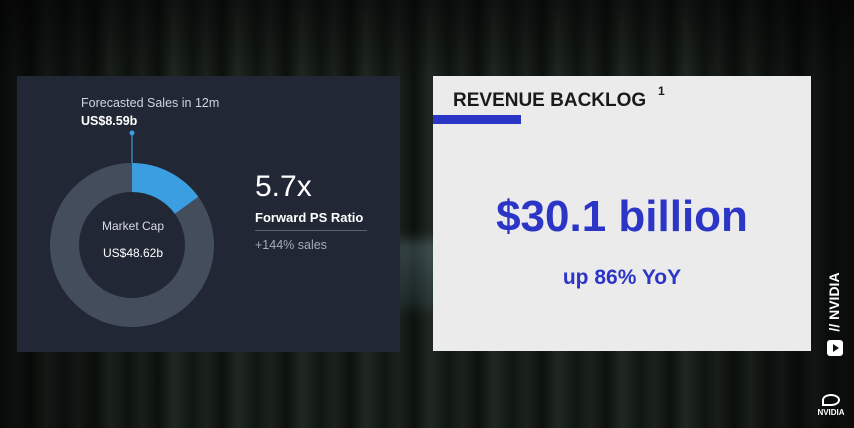 The image size is (854, 428). I want to click on nvidia-logo-text: NVIDIA, so click(831, 412).